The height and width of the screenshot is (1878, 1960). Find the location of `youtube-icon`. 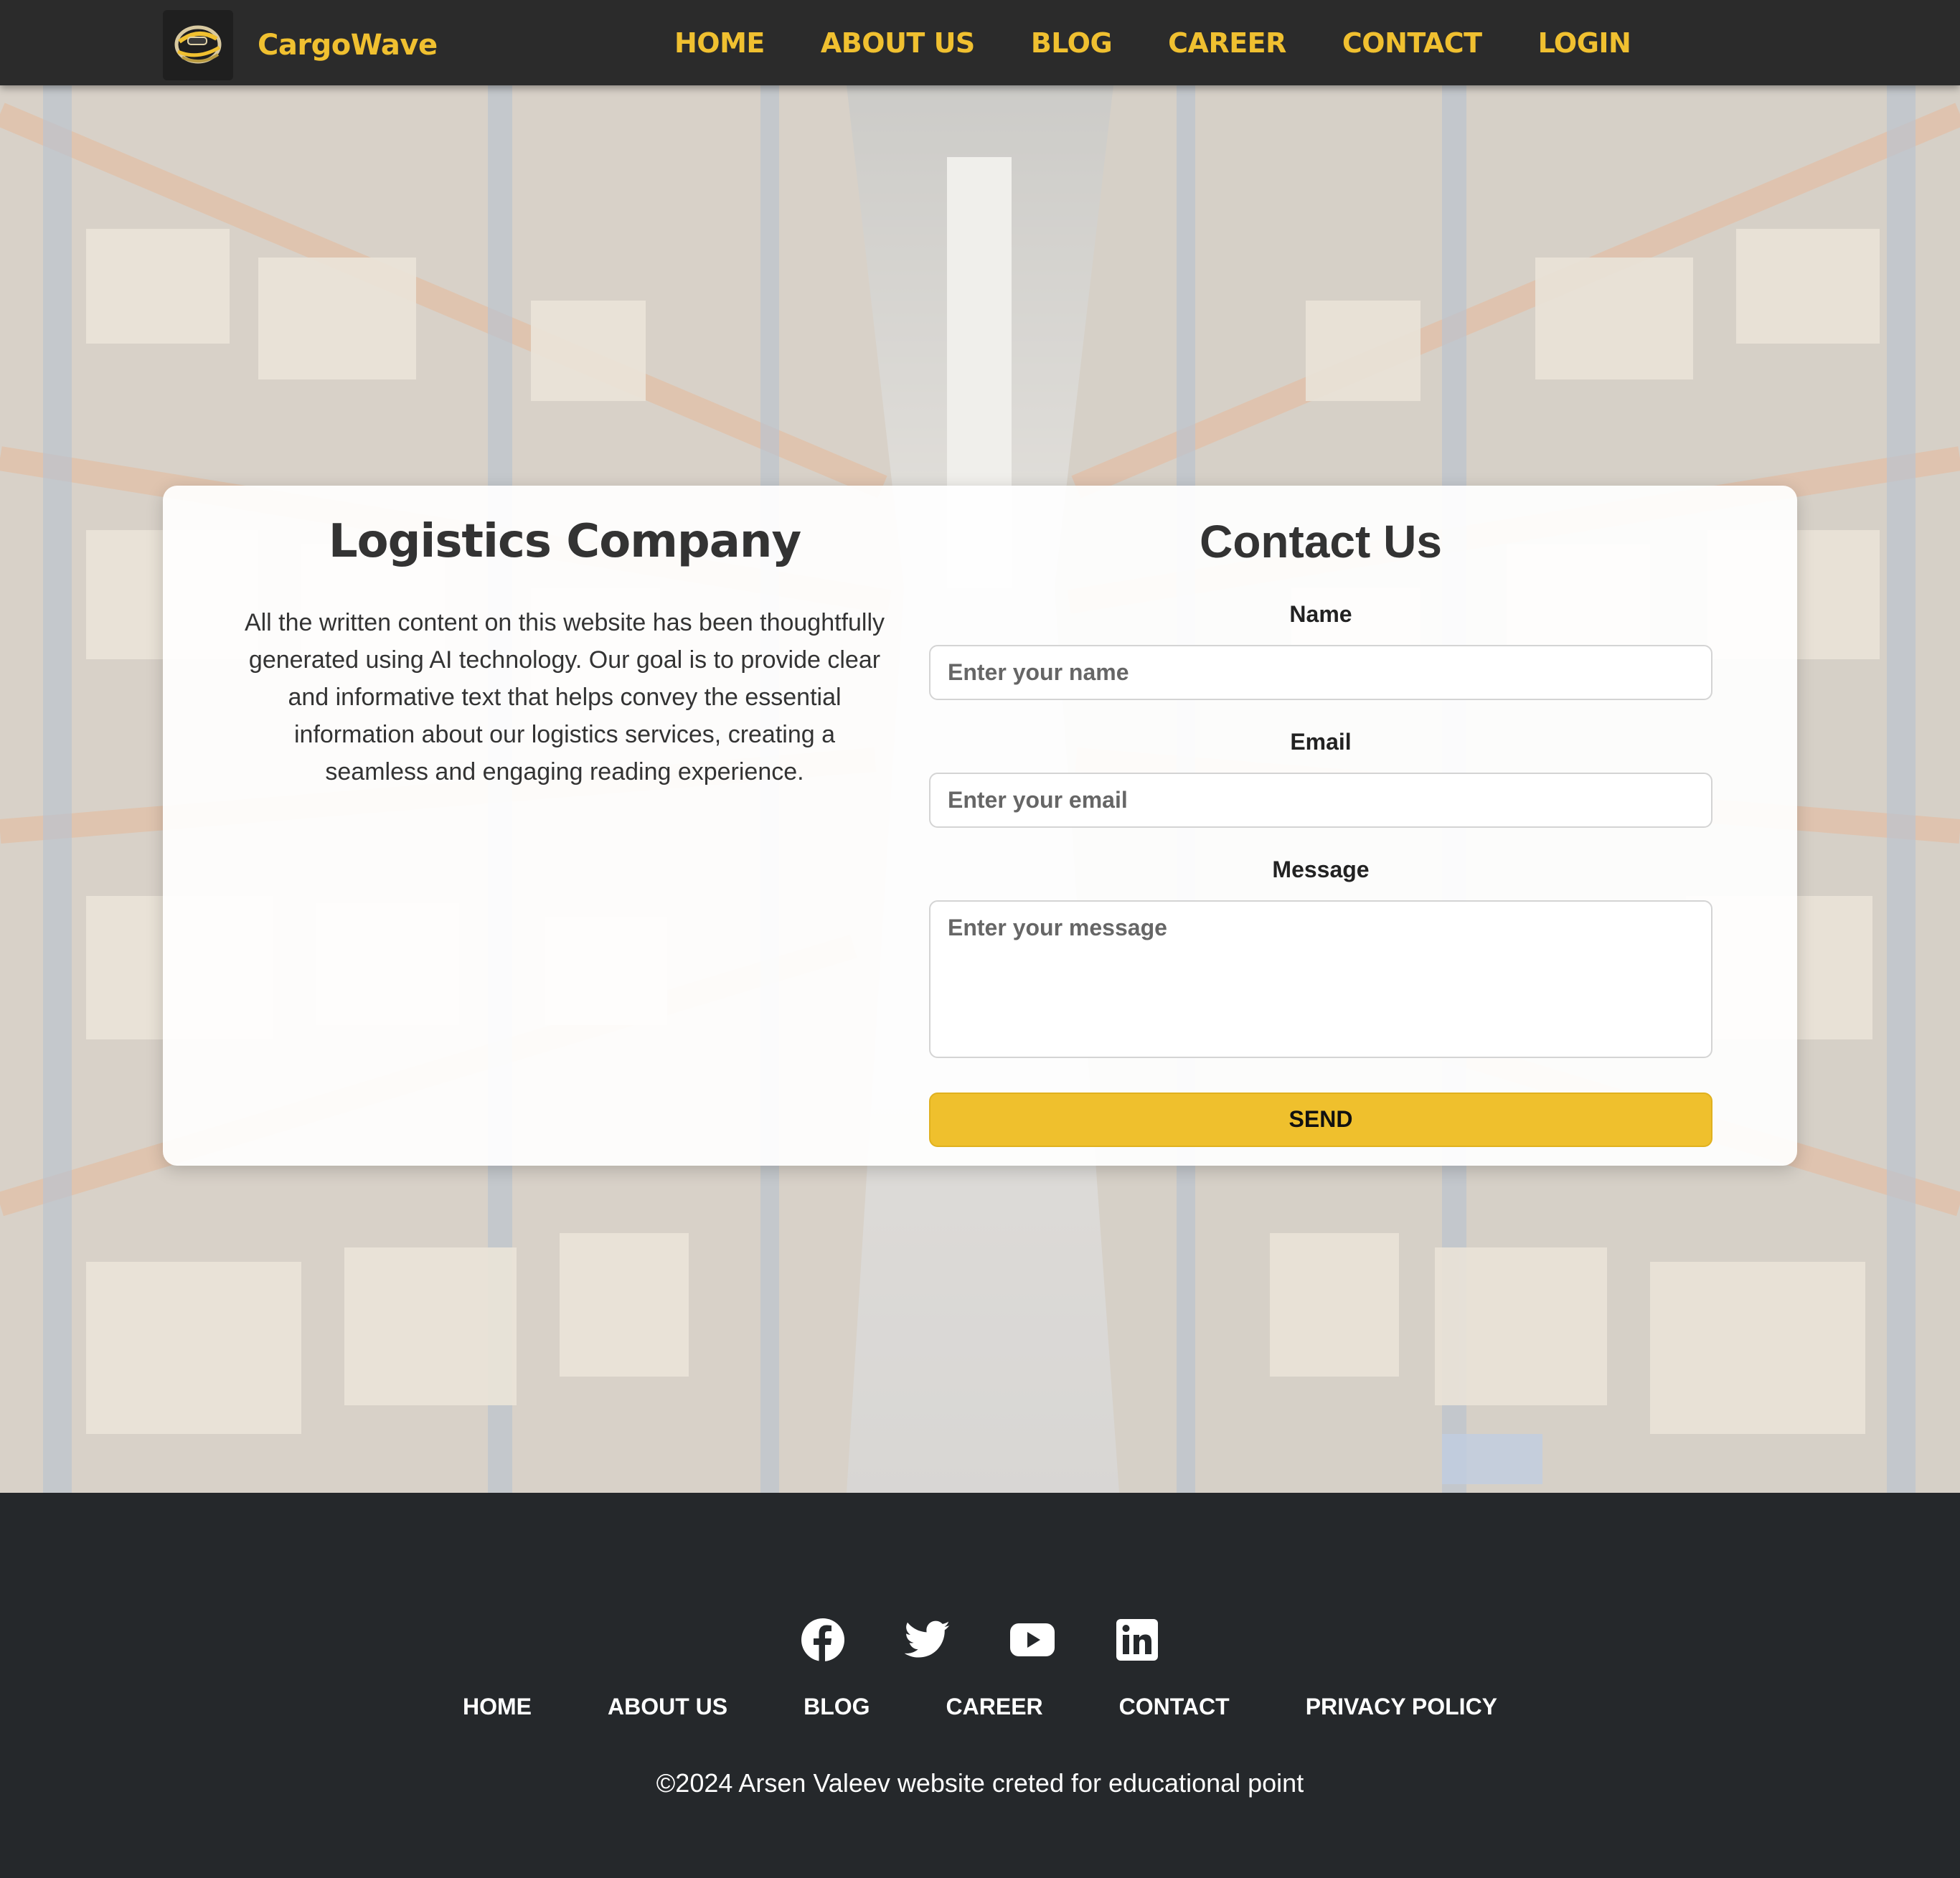

youtube-icon is located at coordinates (1032, 1640).